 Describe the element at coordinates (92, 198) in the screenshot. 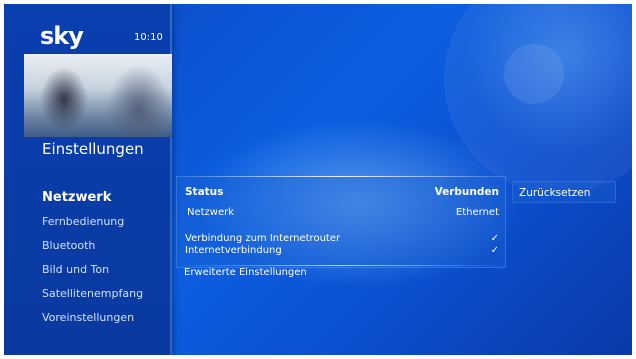

I see `menu-item-netzwerk: Netzwerk` at that location.